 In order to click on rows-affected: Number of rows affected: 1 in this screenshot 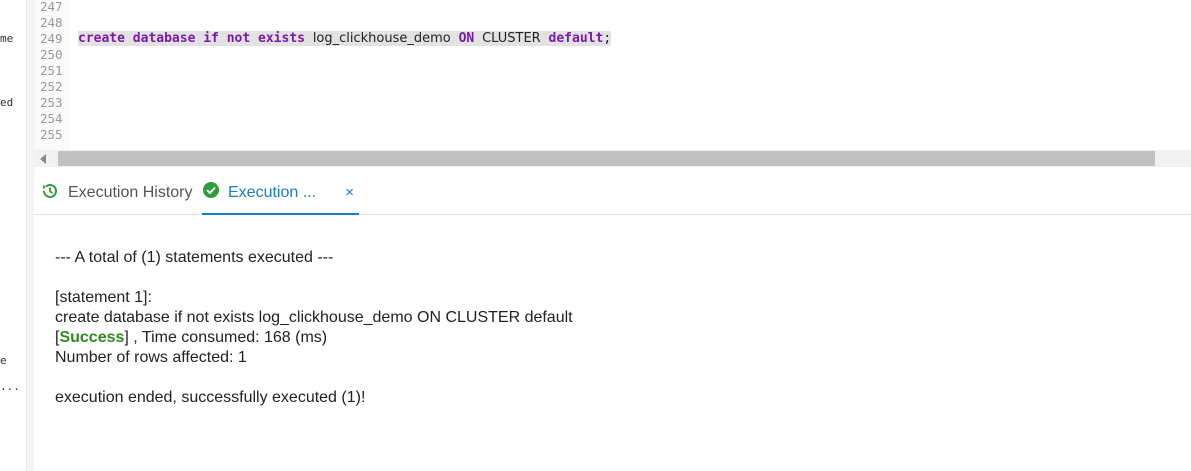, I will do `click(151, 357)`.